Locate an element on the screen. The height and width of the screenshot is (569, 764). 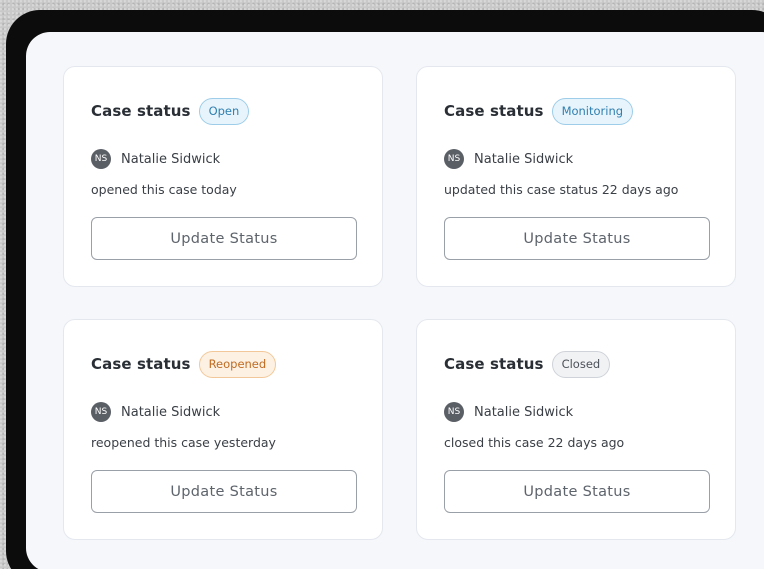
activity-text: opened this case today is located at coordinates (164, 189).